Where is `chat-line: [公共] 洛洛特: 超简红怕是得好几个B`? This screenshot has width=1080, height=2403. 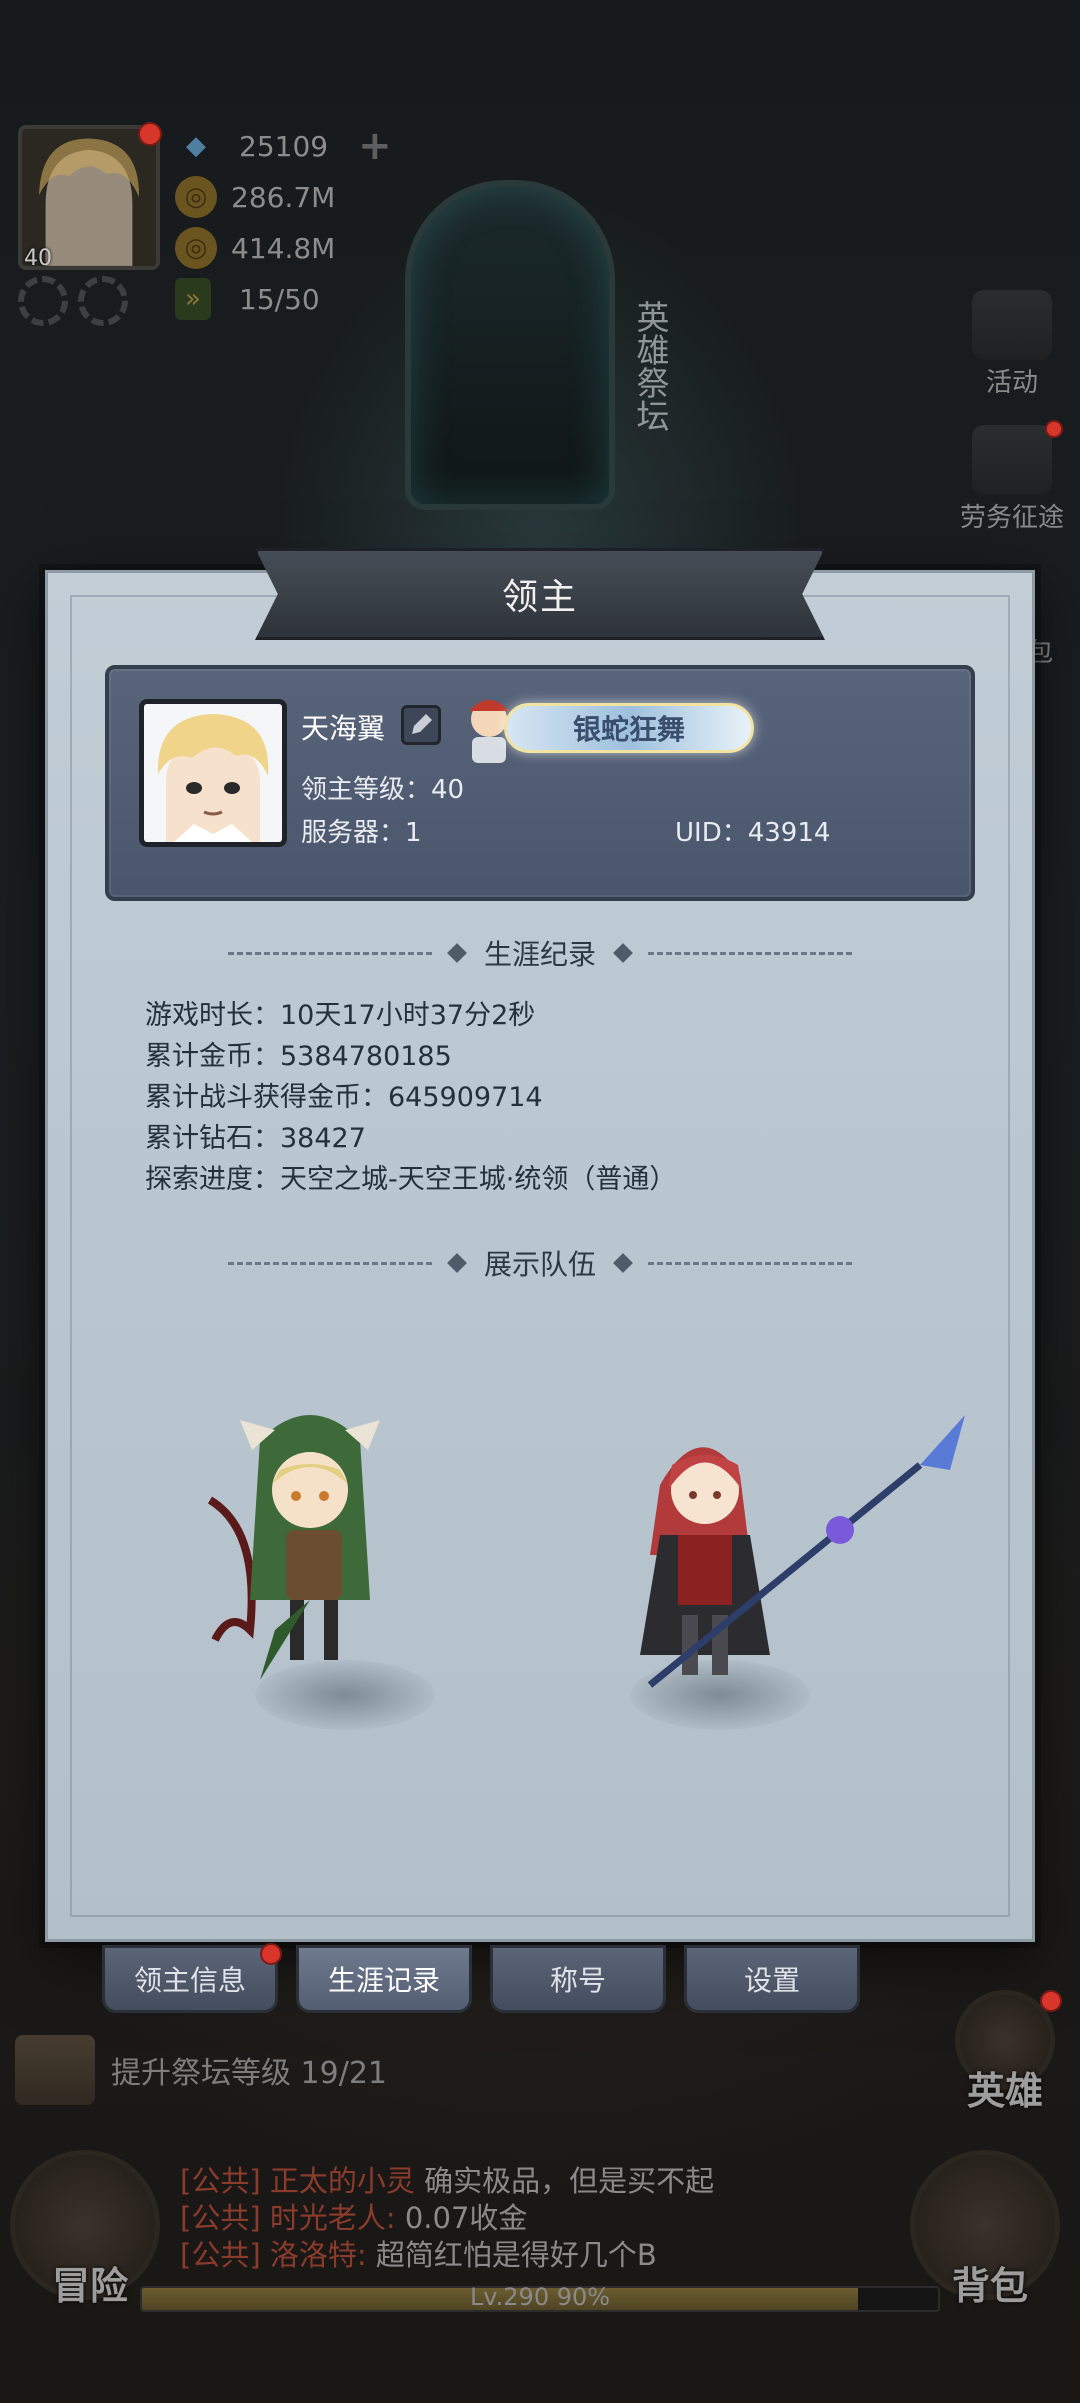
chat-line: [公共] 洛洛特: 超简红怕是得好几个B is located at coordinates (447, 2255).